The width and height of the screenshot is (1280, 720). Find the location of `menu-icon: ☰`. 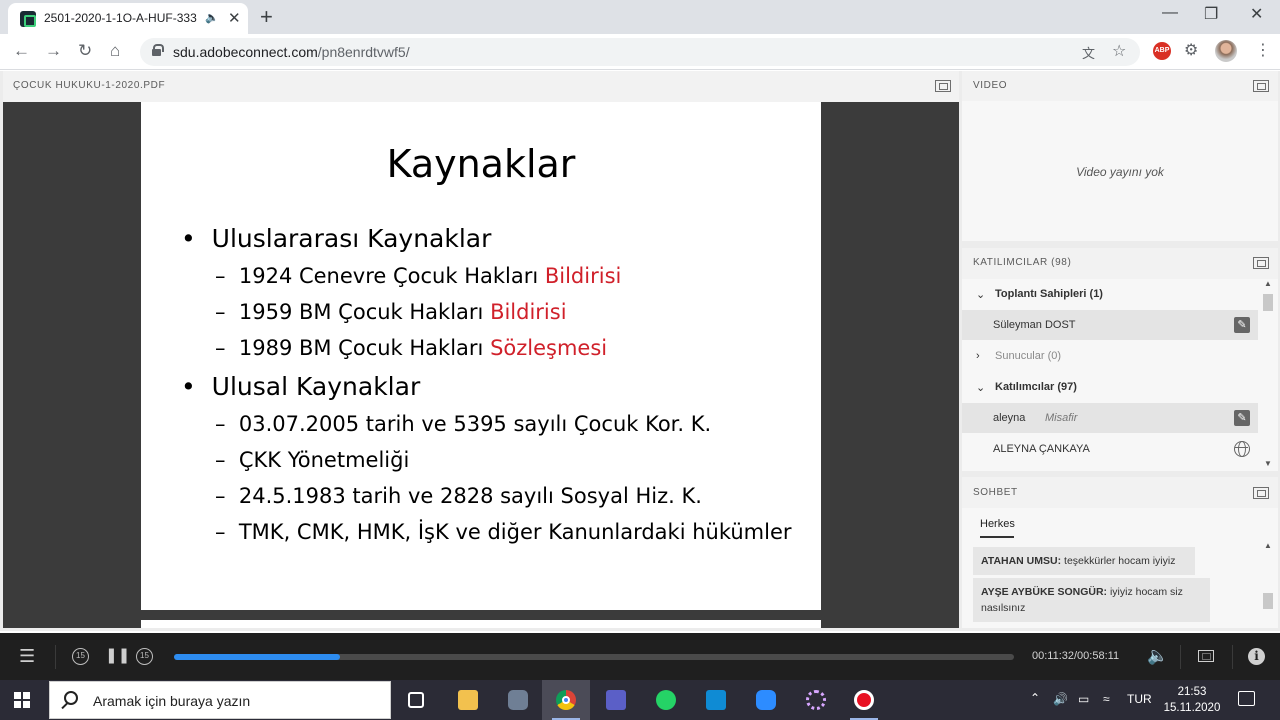

menu-icon: ☰ is located at coordinates (27, 656).